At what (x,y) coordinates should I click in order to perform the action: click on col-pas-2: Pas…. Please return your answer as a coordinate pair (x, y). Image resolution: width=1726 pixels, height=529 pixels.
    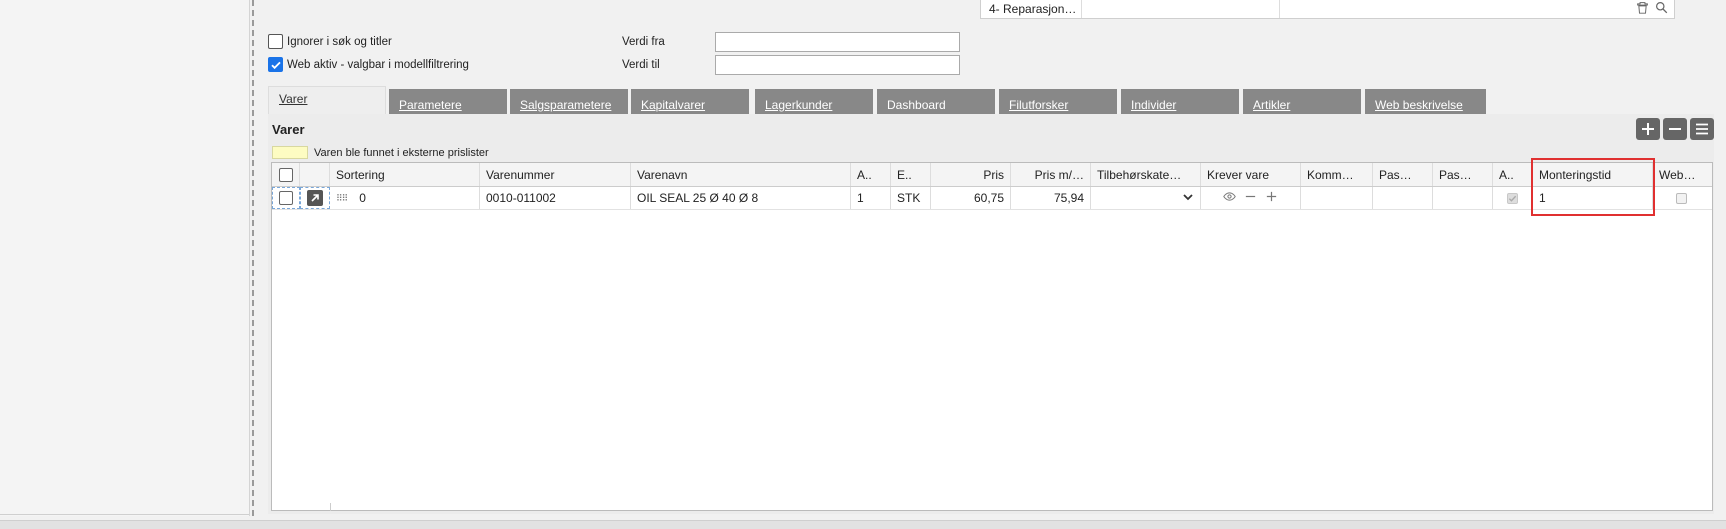
    Looking at the image, I should click on (1463, 174).